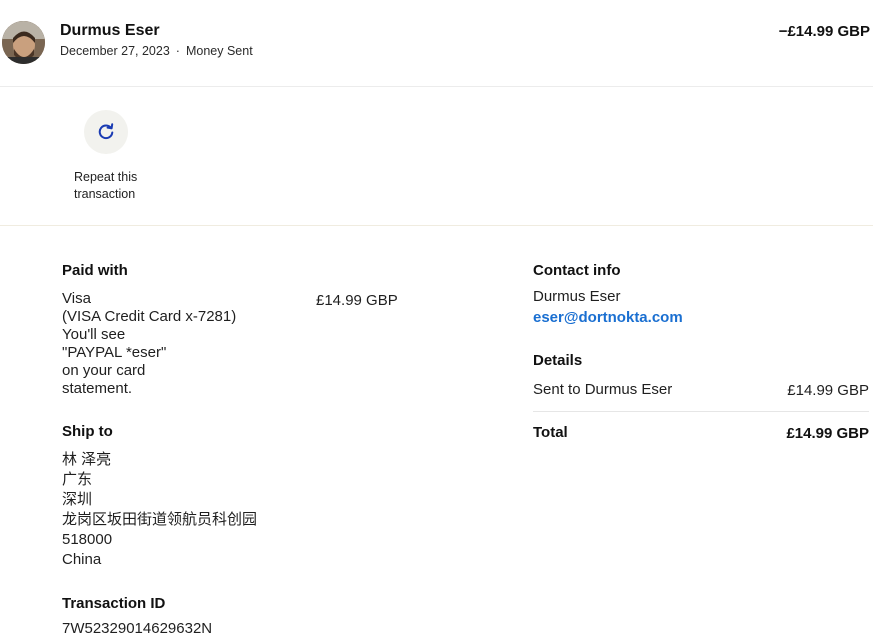  What do you see at coordinates (827, 433) in the screenshot?
I see `total-amount: £14.99 GBP` at bounding box center [827, 433].